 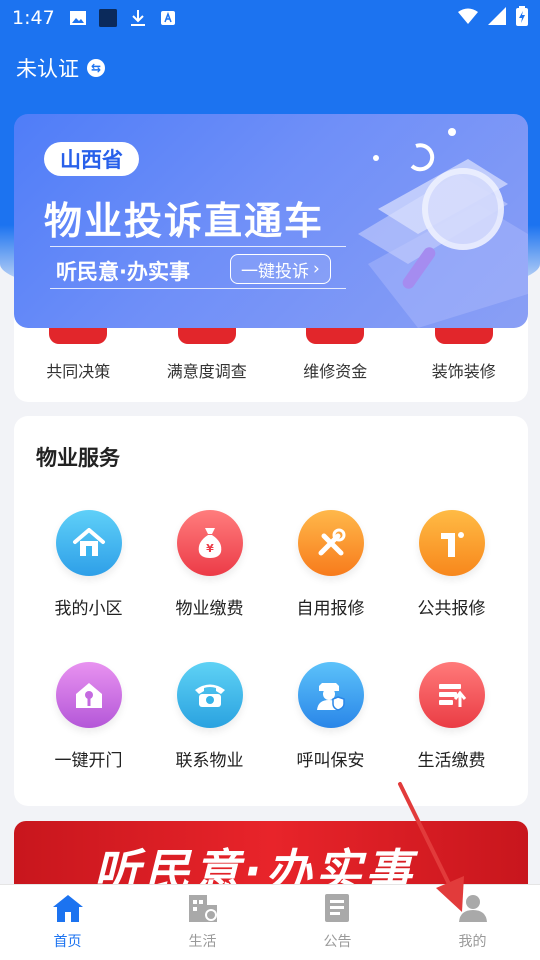 What do you see at coordinates (88, 761) in the screenshot?
I see `service-label: 一键开门` at bounding box center [88, 761].